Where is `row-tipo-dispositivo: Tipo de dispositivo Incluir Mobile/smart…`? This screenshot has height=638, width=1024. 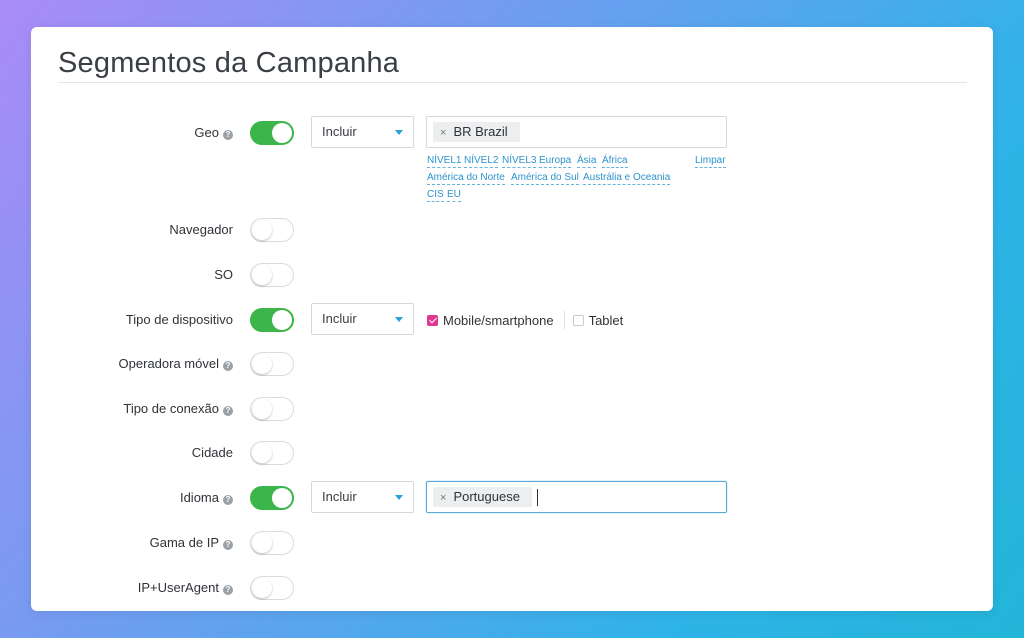
row-tipo-dispositivo: Tipo de dispositivo Incluir Mobile/smart… is located at coordinates (512, 320).